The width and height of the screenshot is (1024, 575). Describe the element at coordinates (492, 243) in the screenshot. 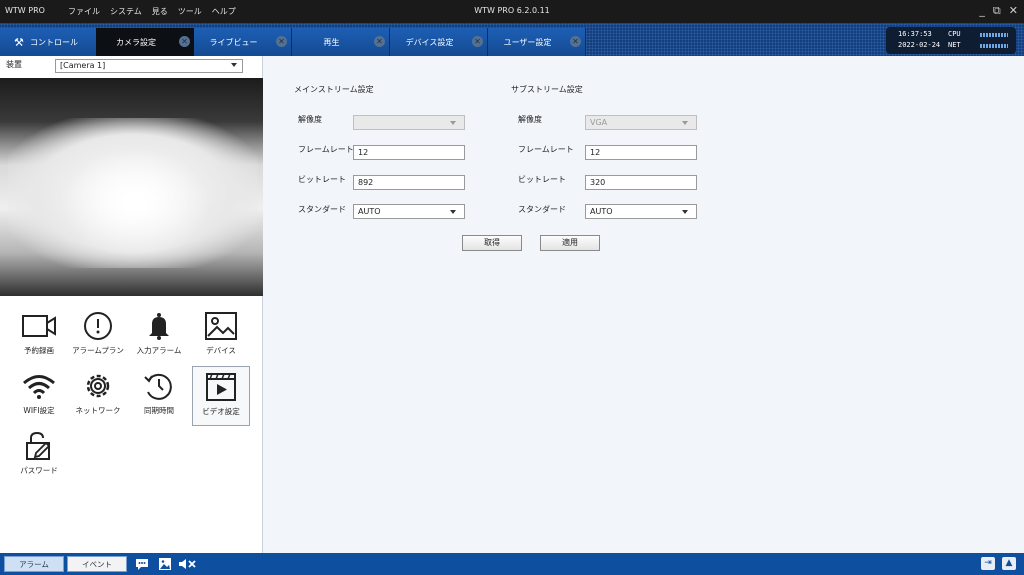

I see `fetch-button: 取得` at that location.